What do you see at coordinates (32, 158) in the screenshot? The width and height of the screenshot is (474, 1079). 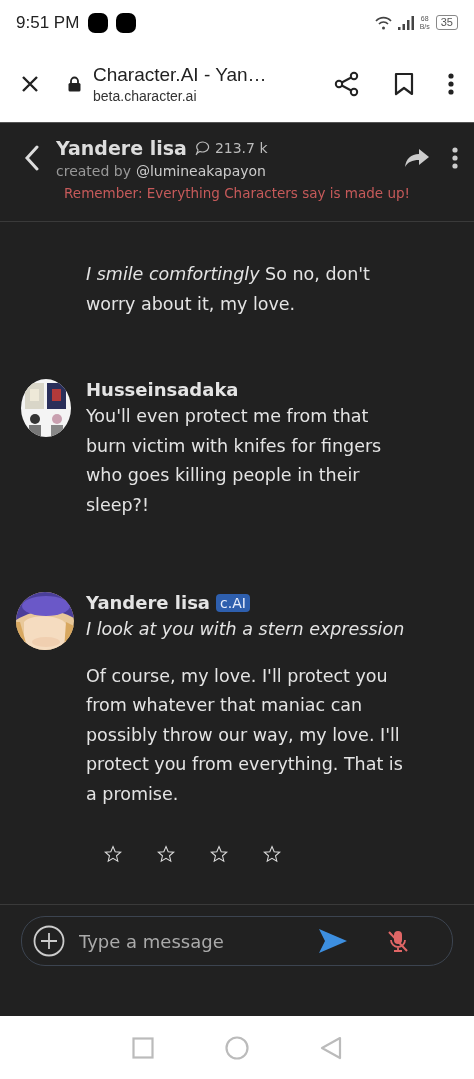 I see `back-icon` at bounding box center [32, 158].